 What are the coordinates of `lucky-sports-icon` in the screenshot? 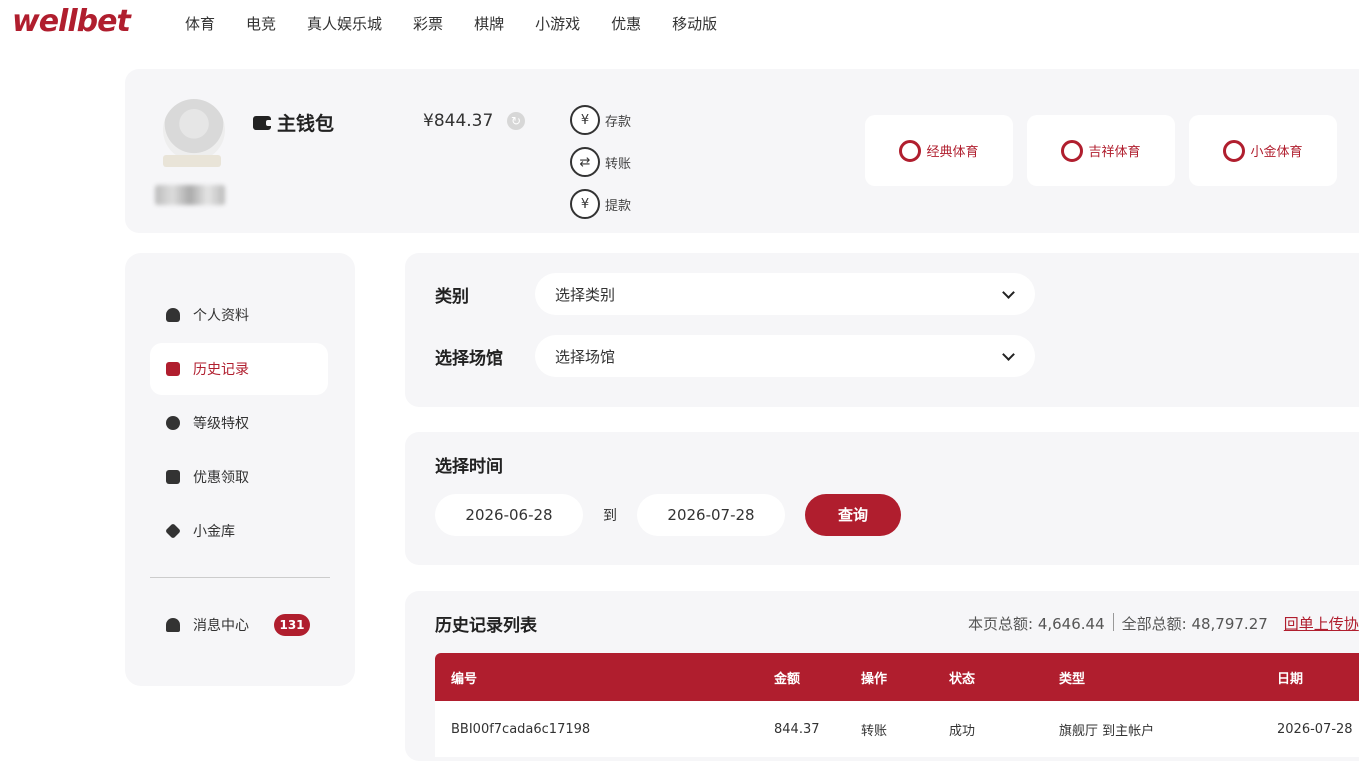 It's located at (1072, 150).